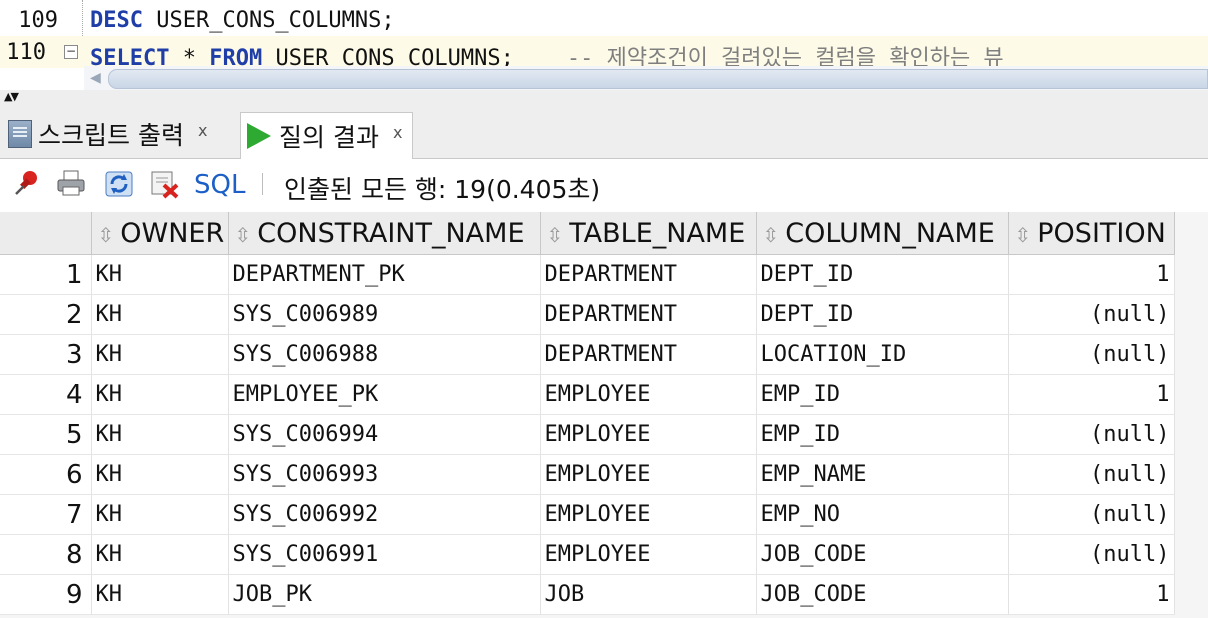 This screenshot has width=1208, height=618. I want to click on table-cell: SYS_C006994, so click(384, 434).